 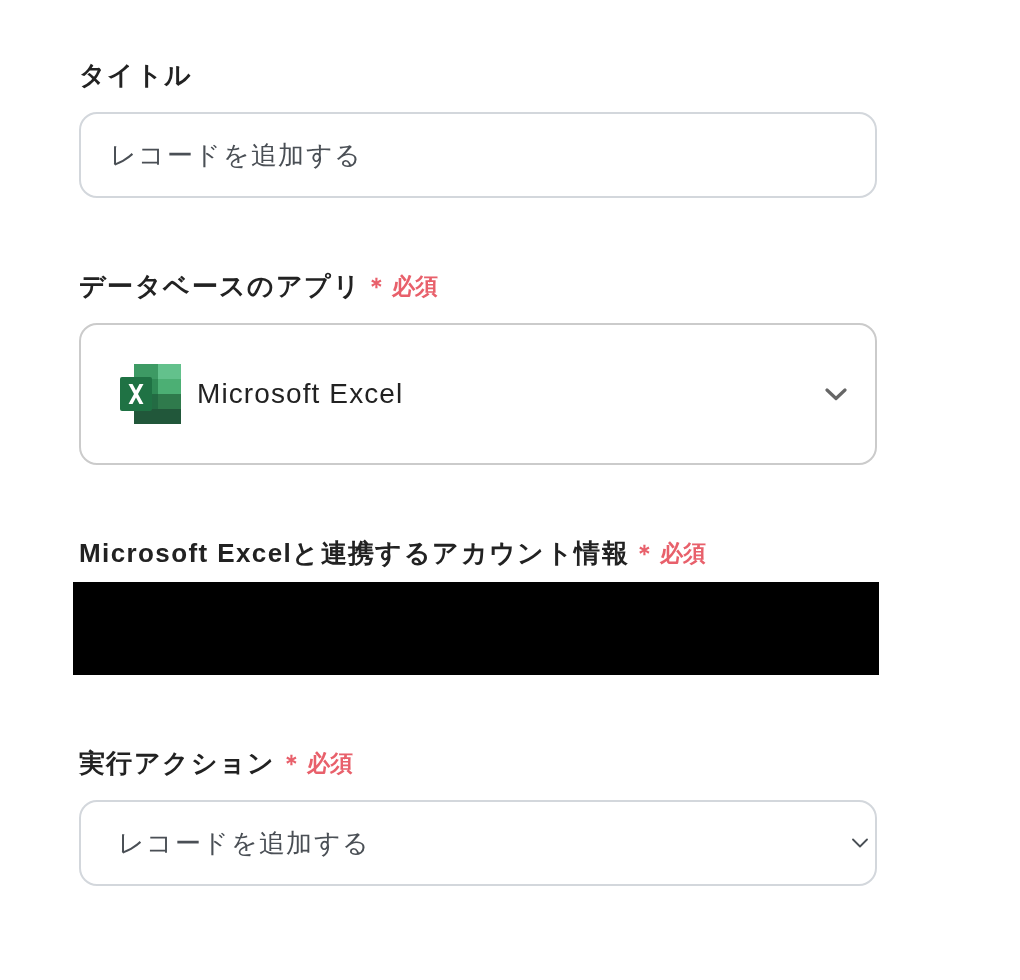 I want to click on app-select: Microsoft Excel, so click(x=478, y=394).